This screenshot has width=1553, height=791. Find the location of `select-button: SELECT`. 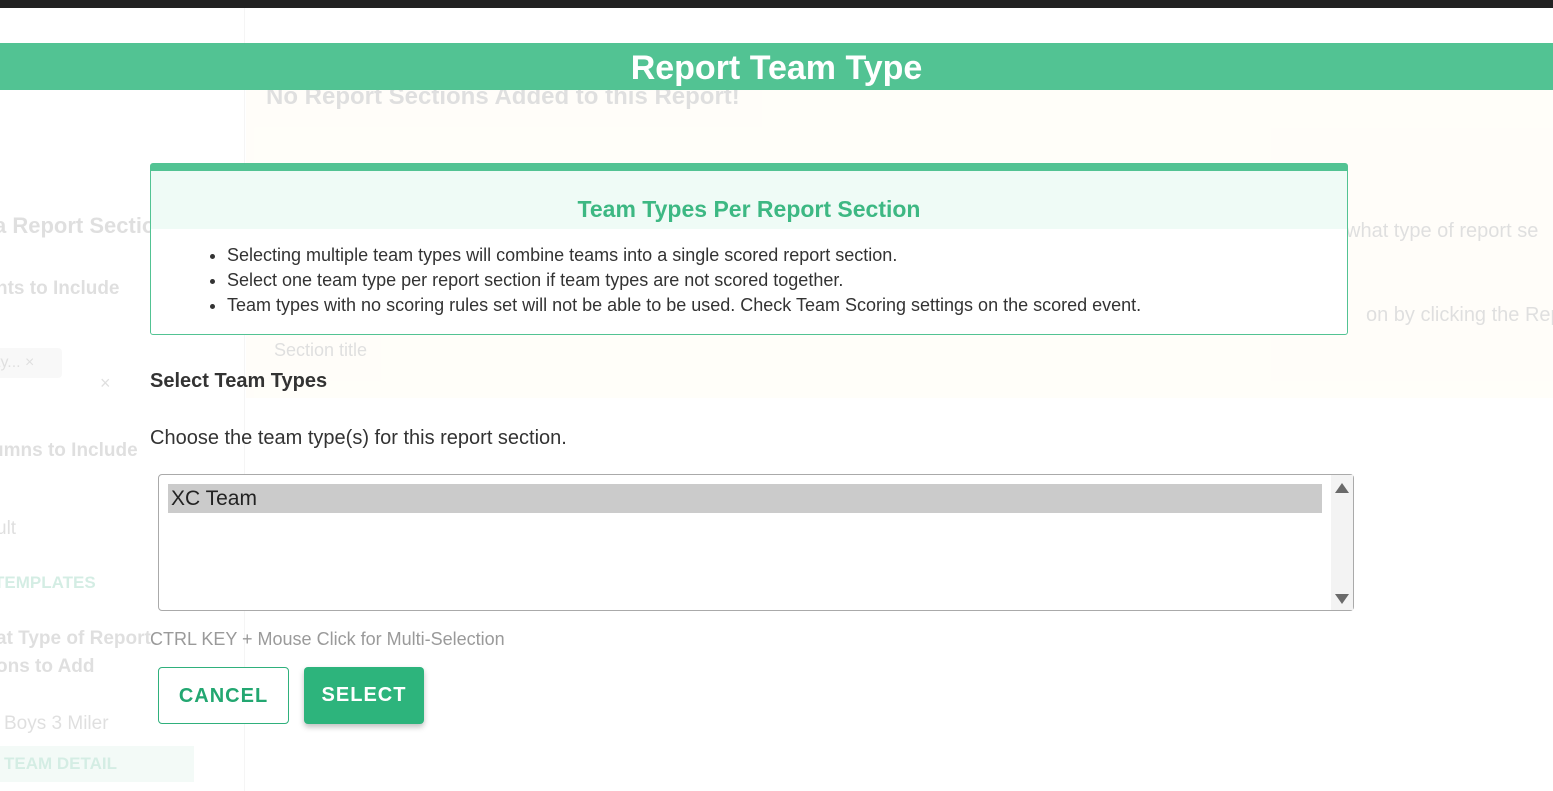

select-button: SELECT is located at coordinates (364, 695).